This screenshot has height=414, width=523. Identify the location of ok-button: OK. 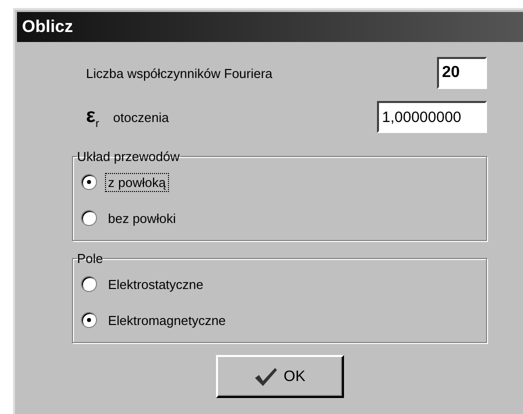
(280, 376).